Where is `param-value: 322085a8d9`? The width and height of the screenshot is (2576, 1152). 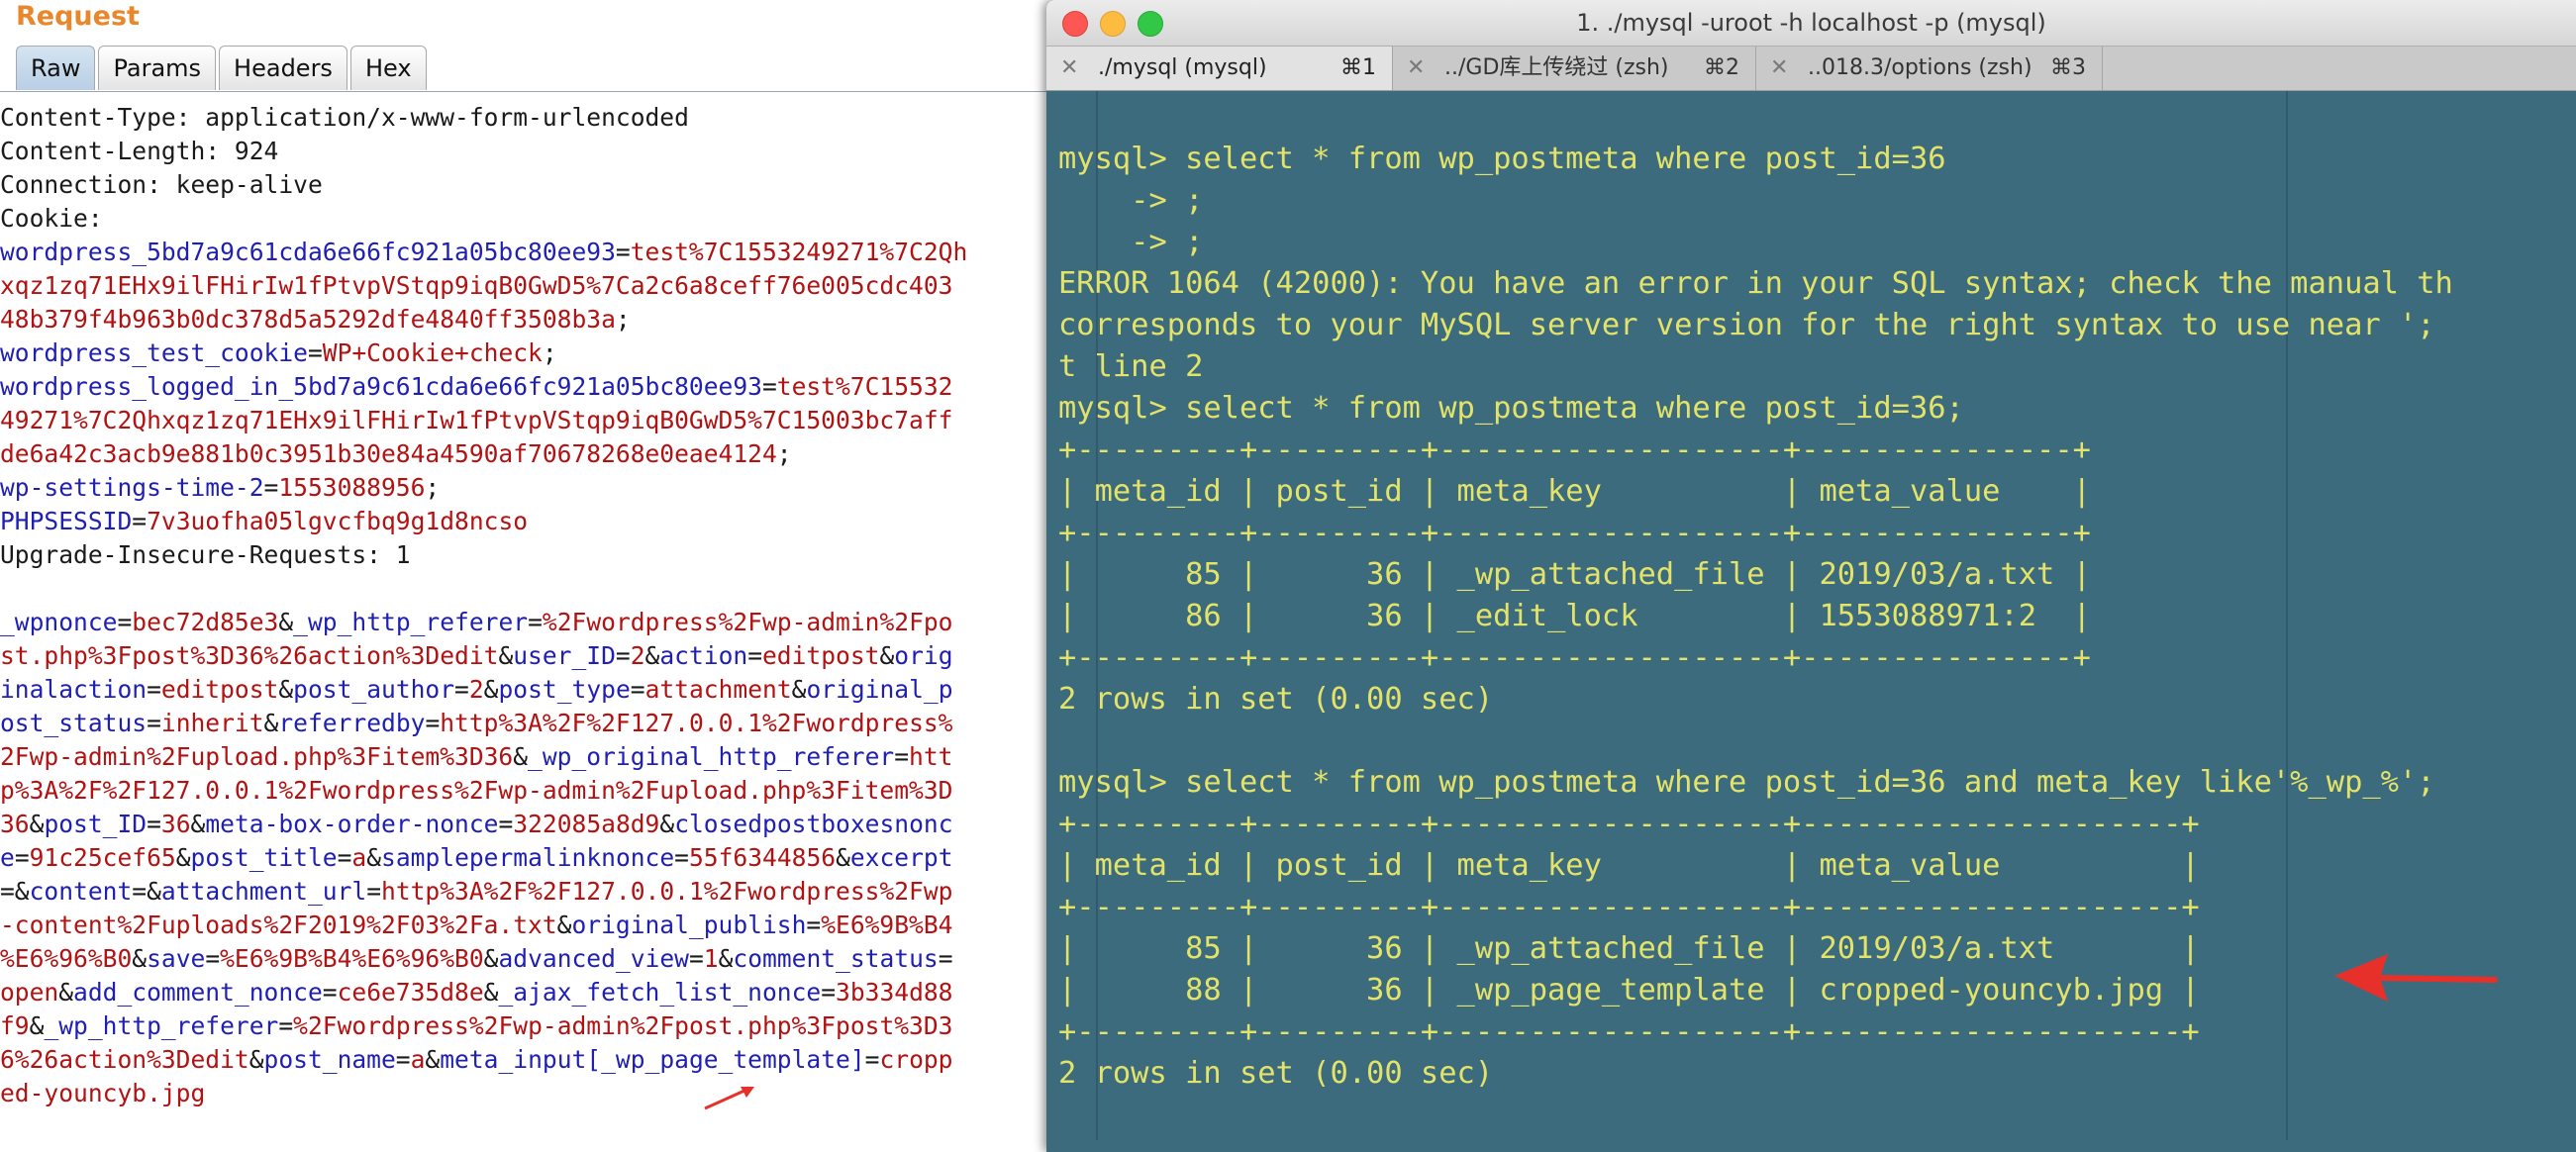 param-value: 322085a8d9 is located at coordinates (586, 824).